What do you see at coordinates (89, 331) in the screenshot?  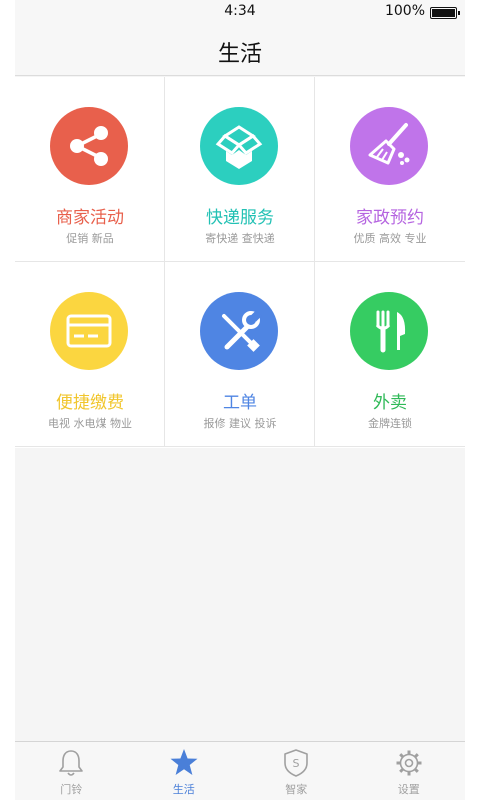 I see `card-icon` at bounding box center [89, 331].